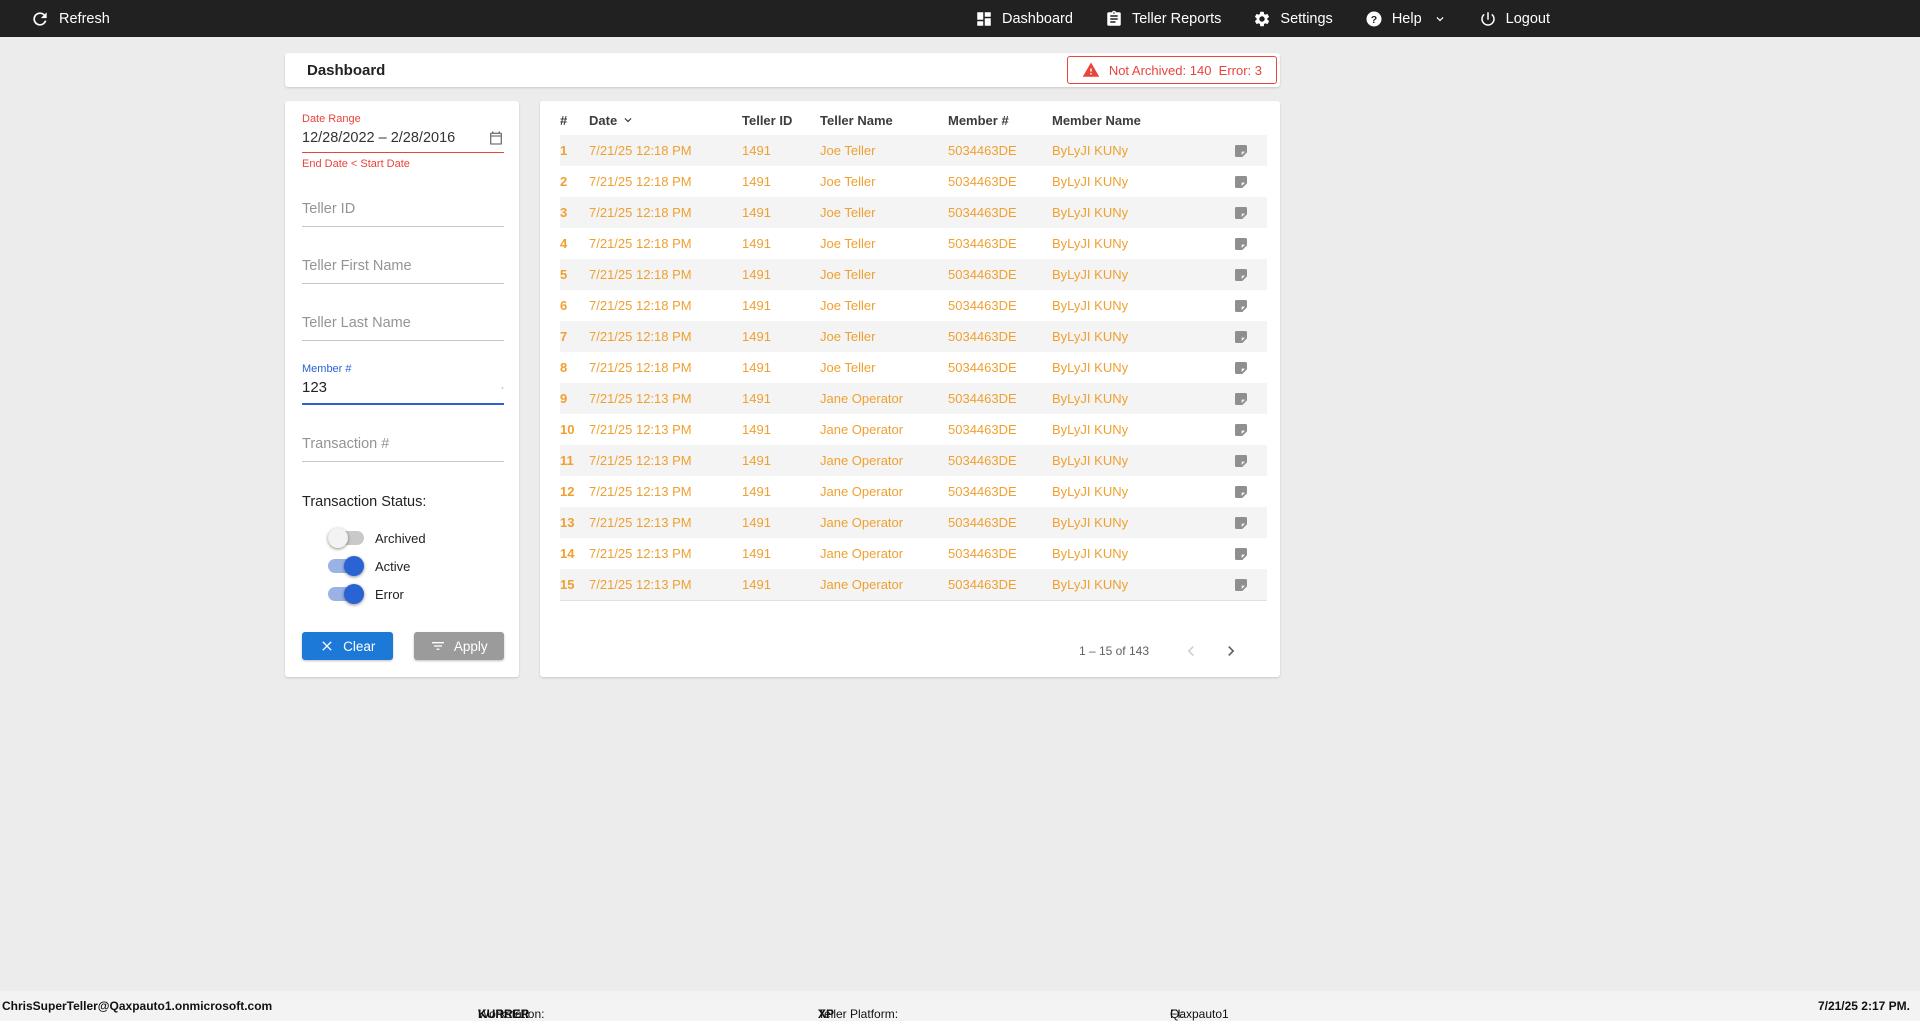 The width and height of the screenshot is (1920, 1021). I want to click on cell-row-number: 5, so click(564, 274).